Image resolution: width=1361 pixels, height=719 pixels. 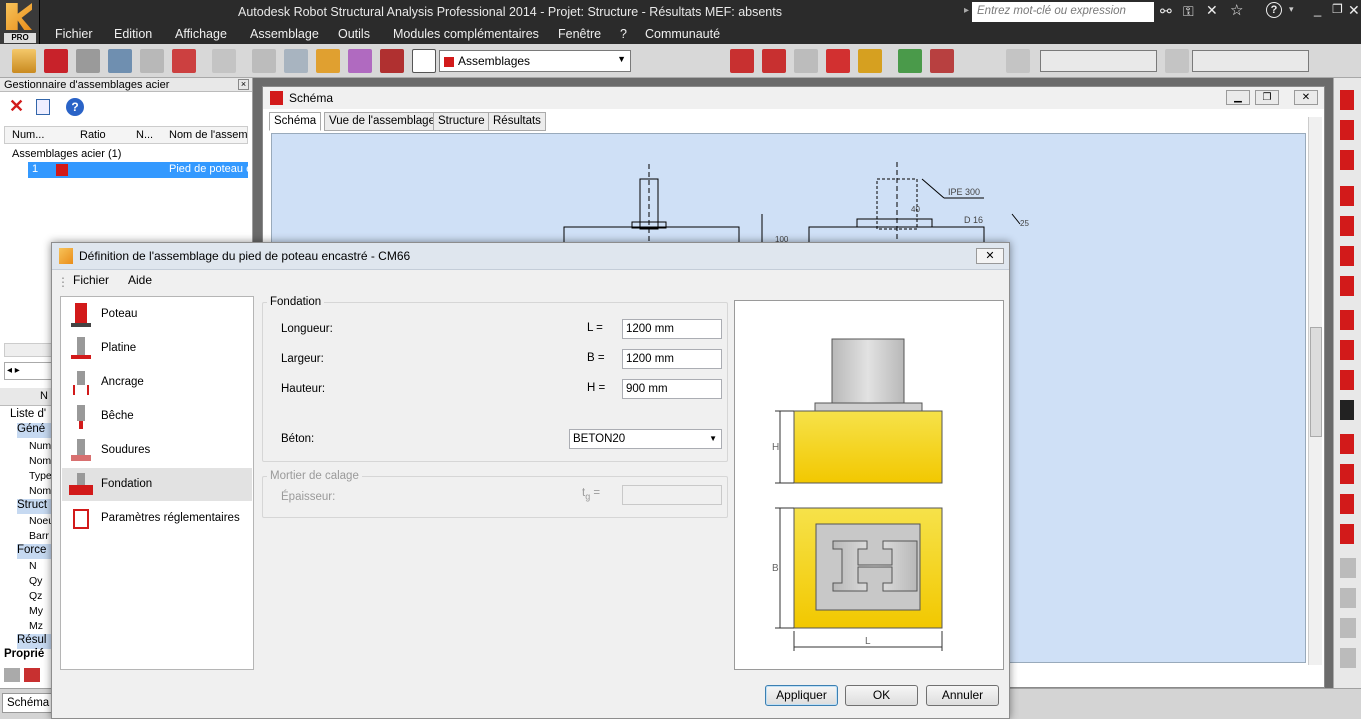 What do you see at coordinates (682, 34) in the screenshot?
I see `menu-communaute: Communauté` at bounding box center [682, 34].